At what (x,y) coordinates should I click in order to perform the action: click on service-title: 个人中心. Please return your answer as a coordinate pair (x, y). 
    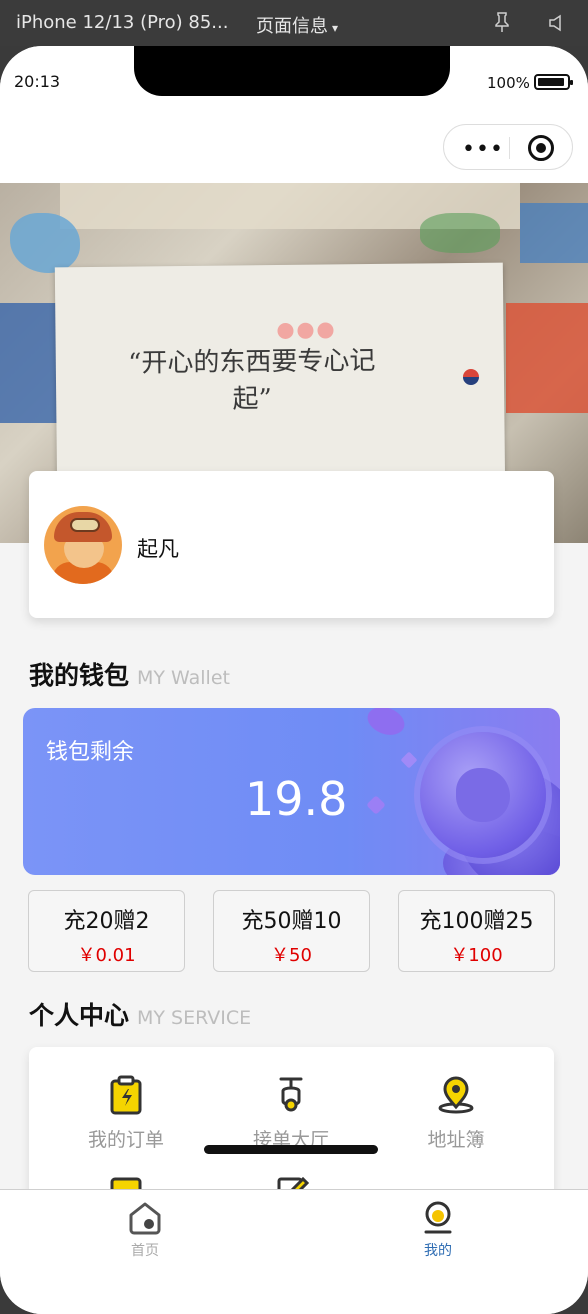
    Looking at the image, I should click on (79, 1015).